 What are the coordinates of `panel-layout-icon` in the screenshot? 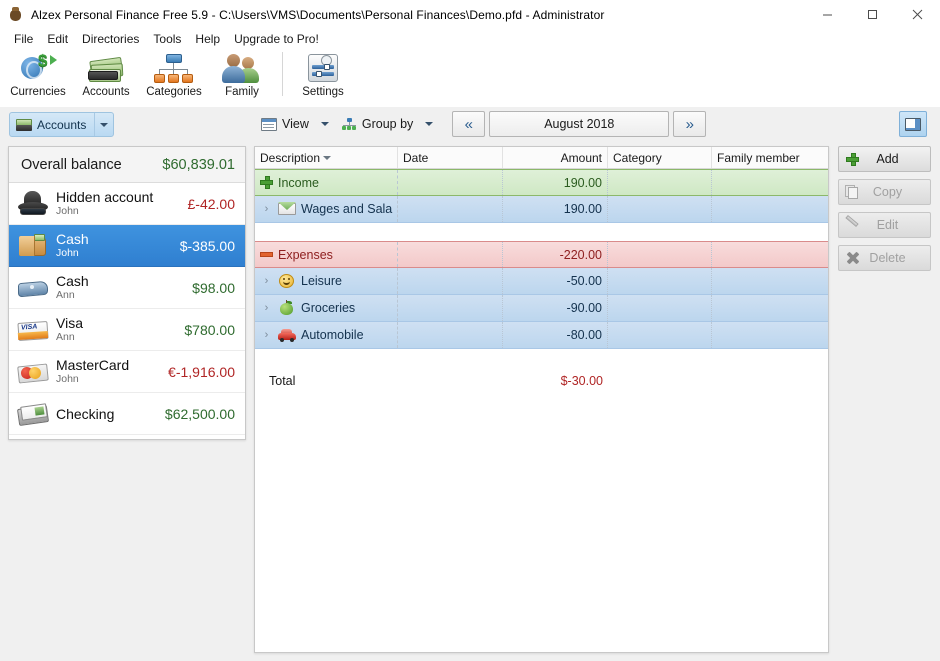 It's located at (913, 124).